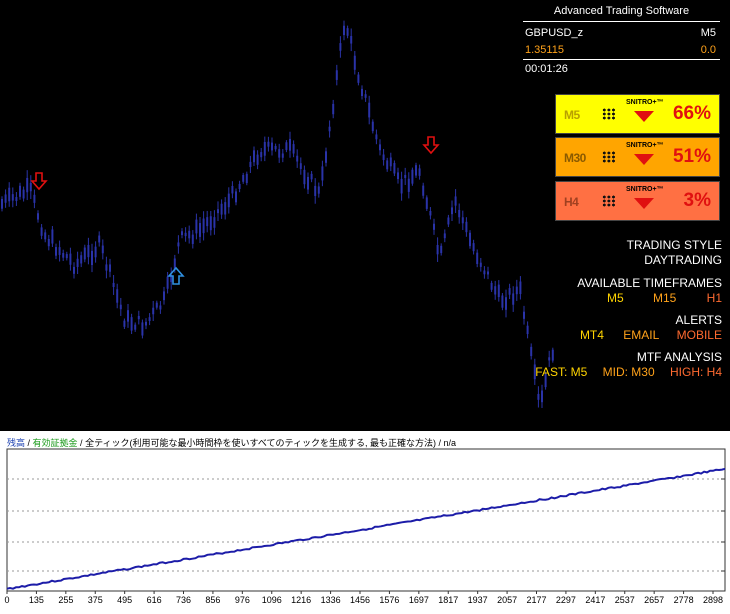 Image resolution: width=730 pixels, height=614 pixels. I want to click on x-axis-tick-label: 255, so click(65, 600).